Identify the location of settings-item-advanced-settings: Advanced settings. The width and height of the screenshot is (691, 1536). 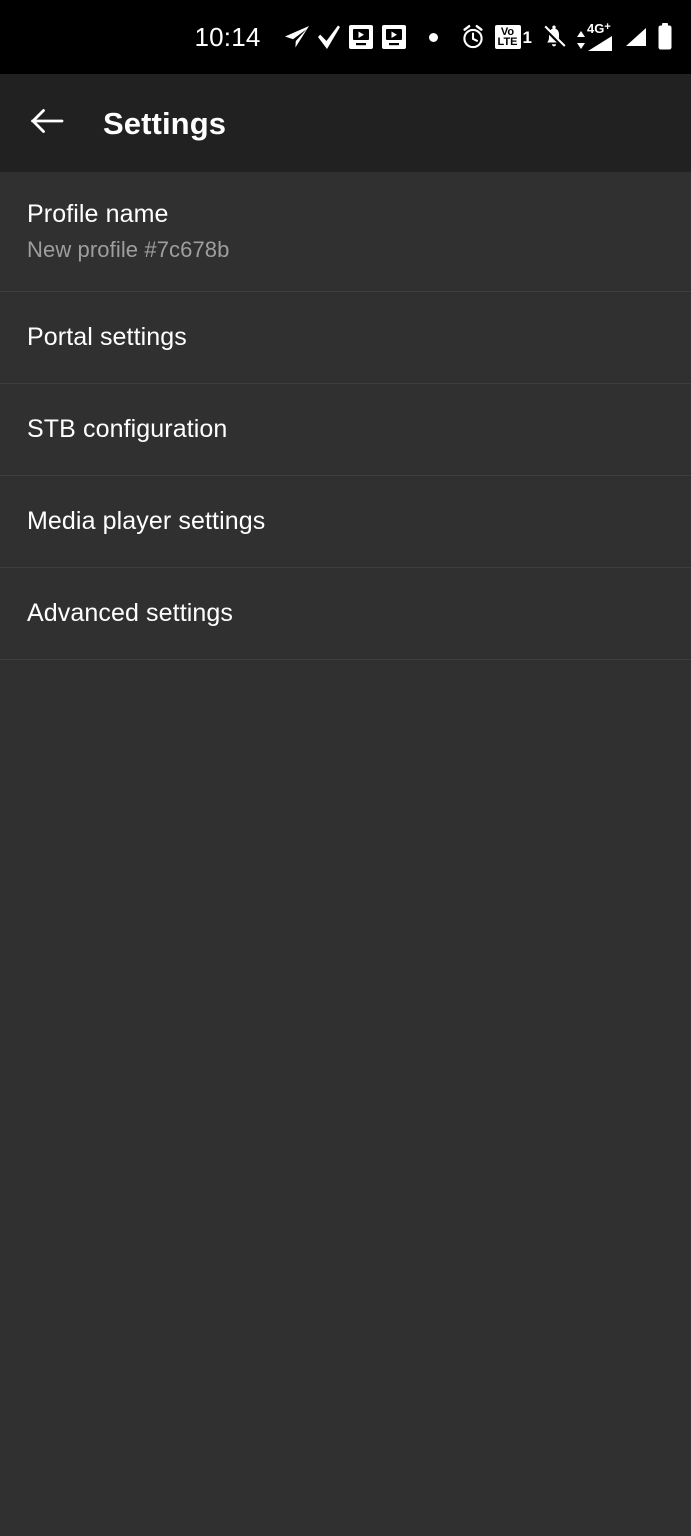
(345, 614).